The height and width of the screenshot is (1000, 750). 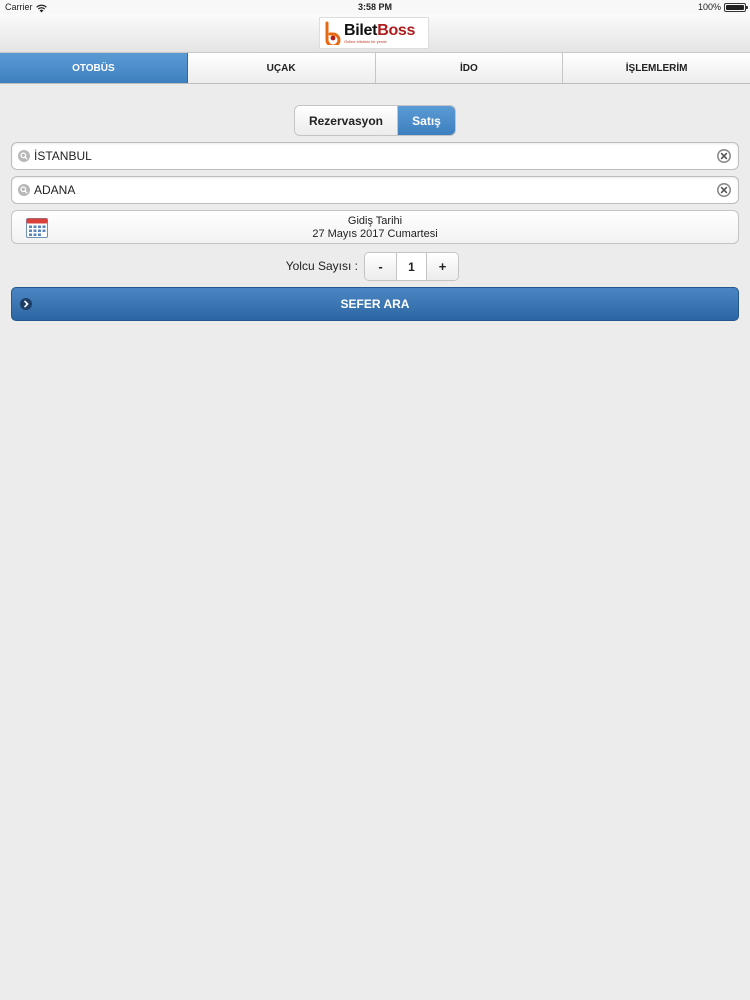 I want to click on logo-tagline: Online biletiniz bir yerde, so click(x=365, y=41).